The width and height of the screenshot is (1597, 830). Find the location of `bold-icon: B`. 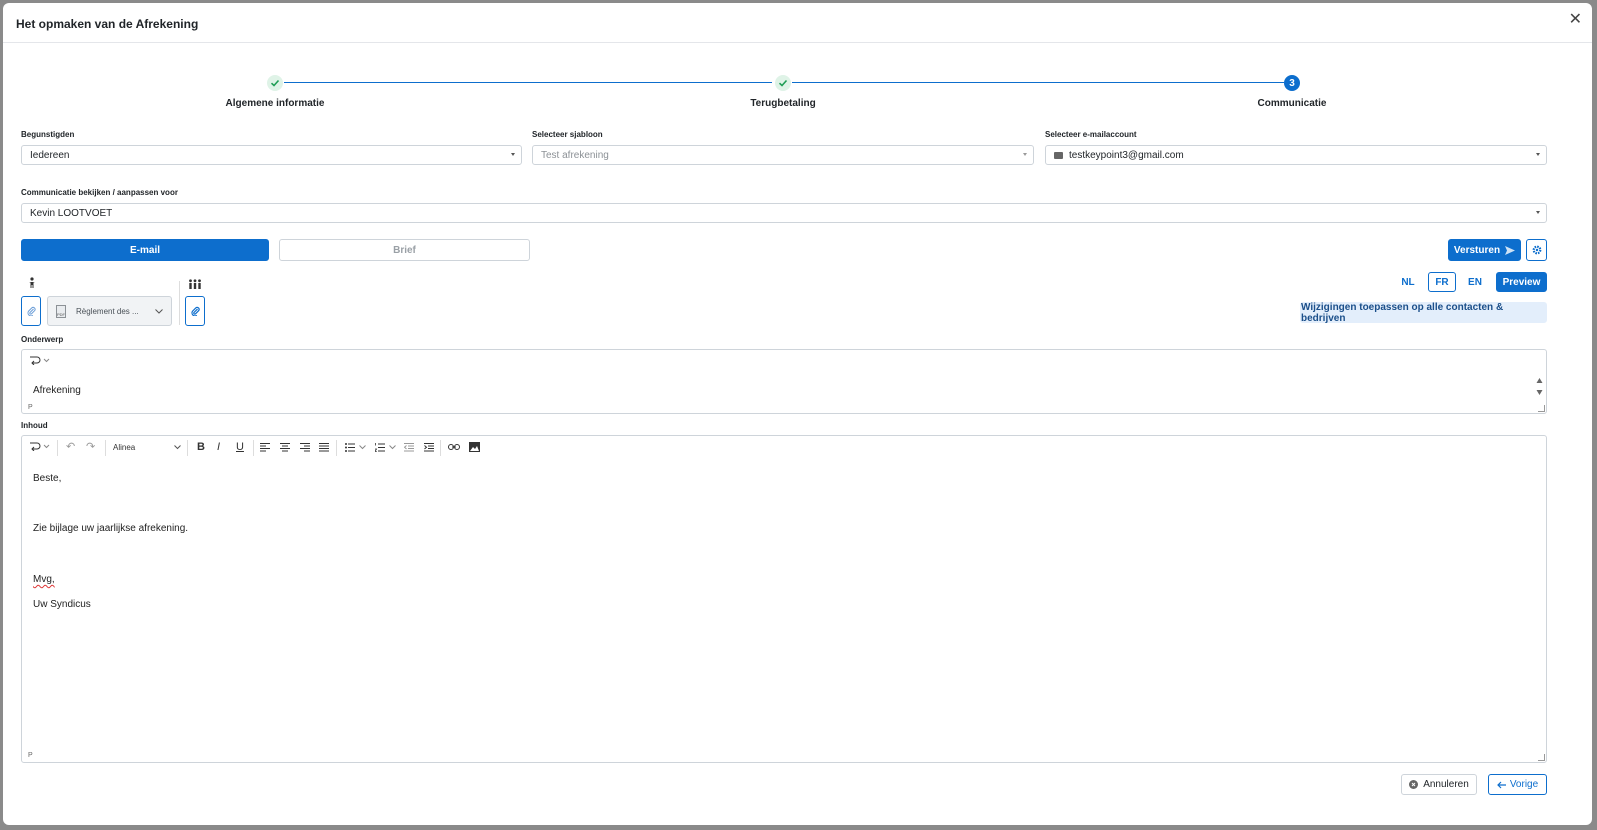

bold-icon: B is located at coordinates (201, 447).